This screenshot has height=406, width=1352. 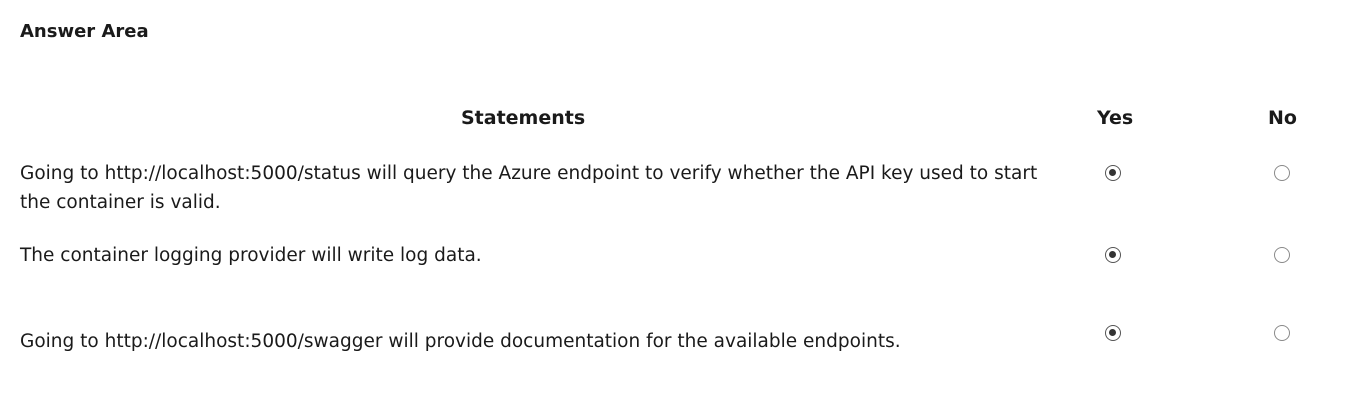 What do you see at coordinates (1282, 118) in the screenshot?
I see `header-no: No` at bounding box center [1282, 118].